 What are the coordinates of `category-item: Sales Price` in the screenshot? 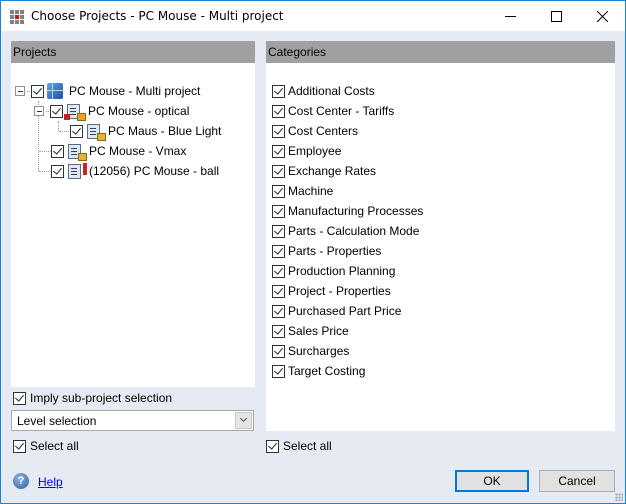 It's located at (310, 331).